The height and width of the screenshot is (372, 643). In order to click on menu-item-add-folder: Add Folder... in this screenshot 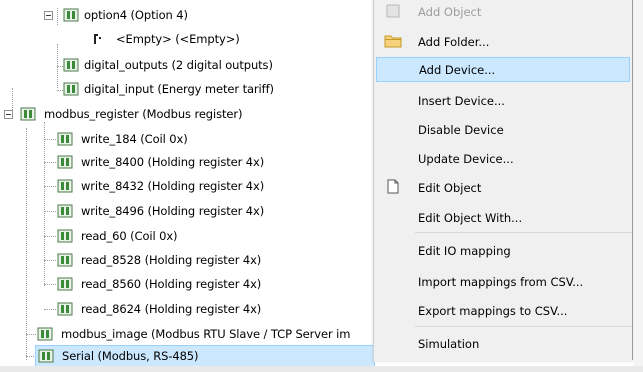, I will do `click(503, 41)`.